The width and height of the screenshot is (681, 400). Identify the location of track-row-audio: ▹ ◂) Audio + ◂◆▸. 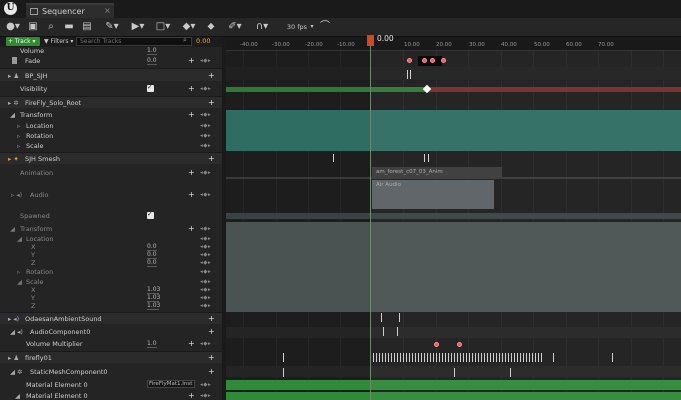
(111, 194).